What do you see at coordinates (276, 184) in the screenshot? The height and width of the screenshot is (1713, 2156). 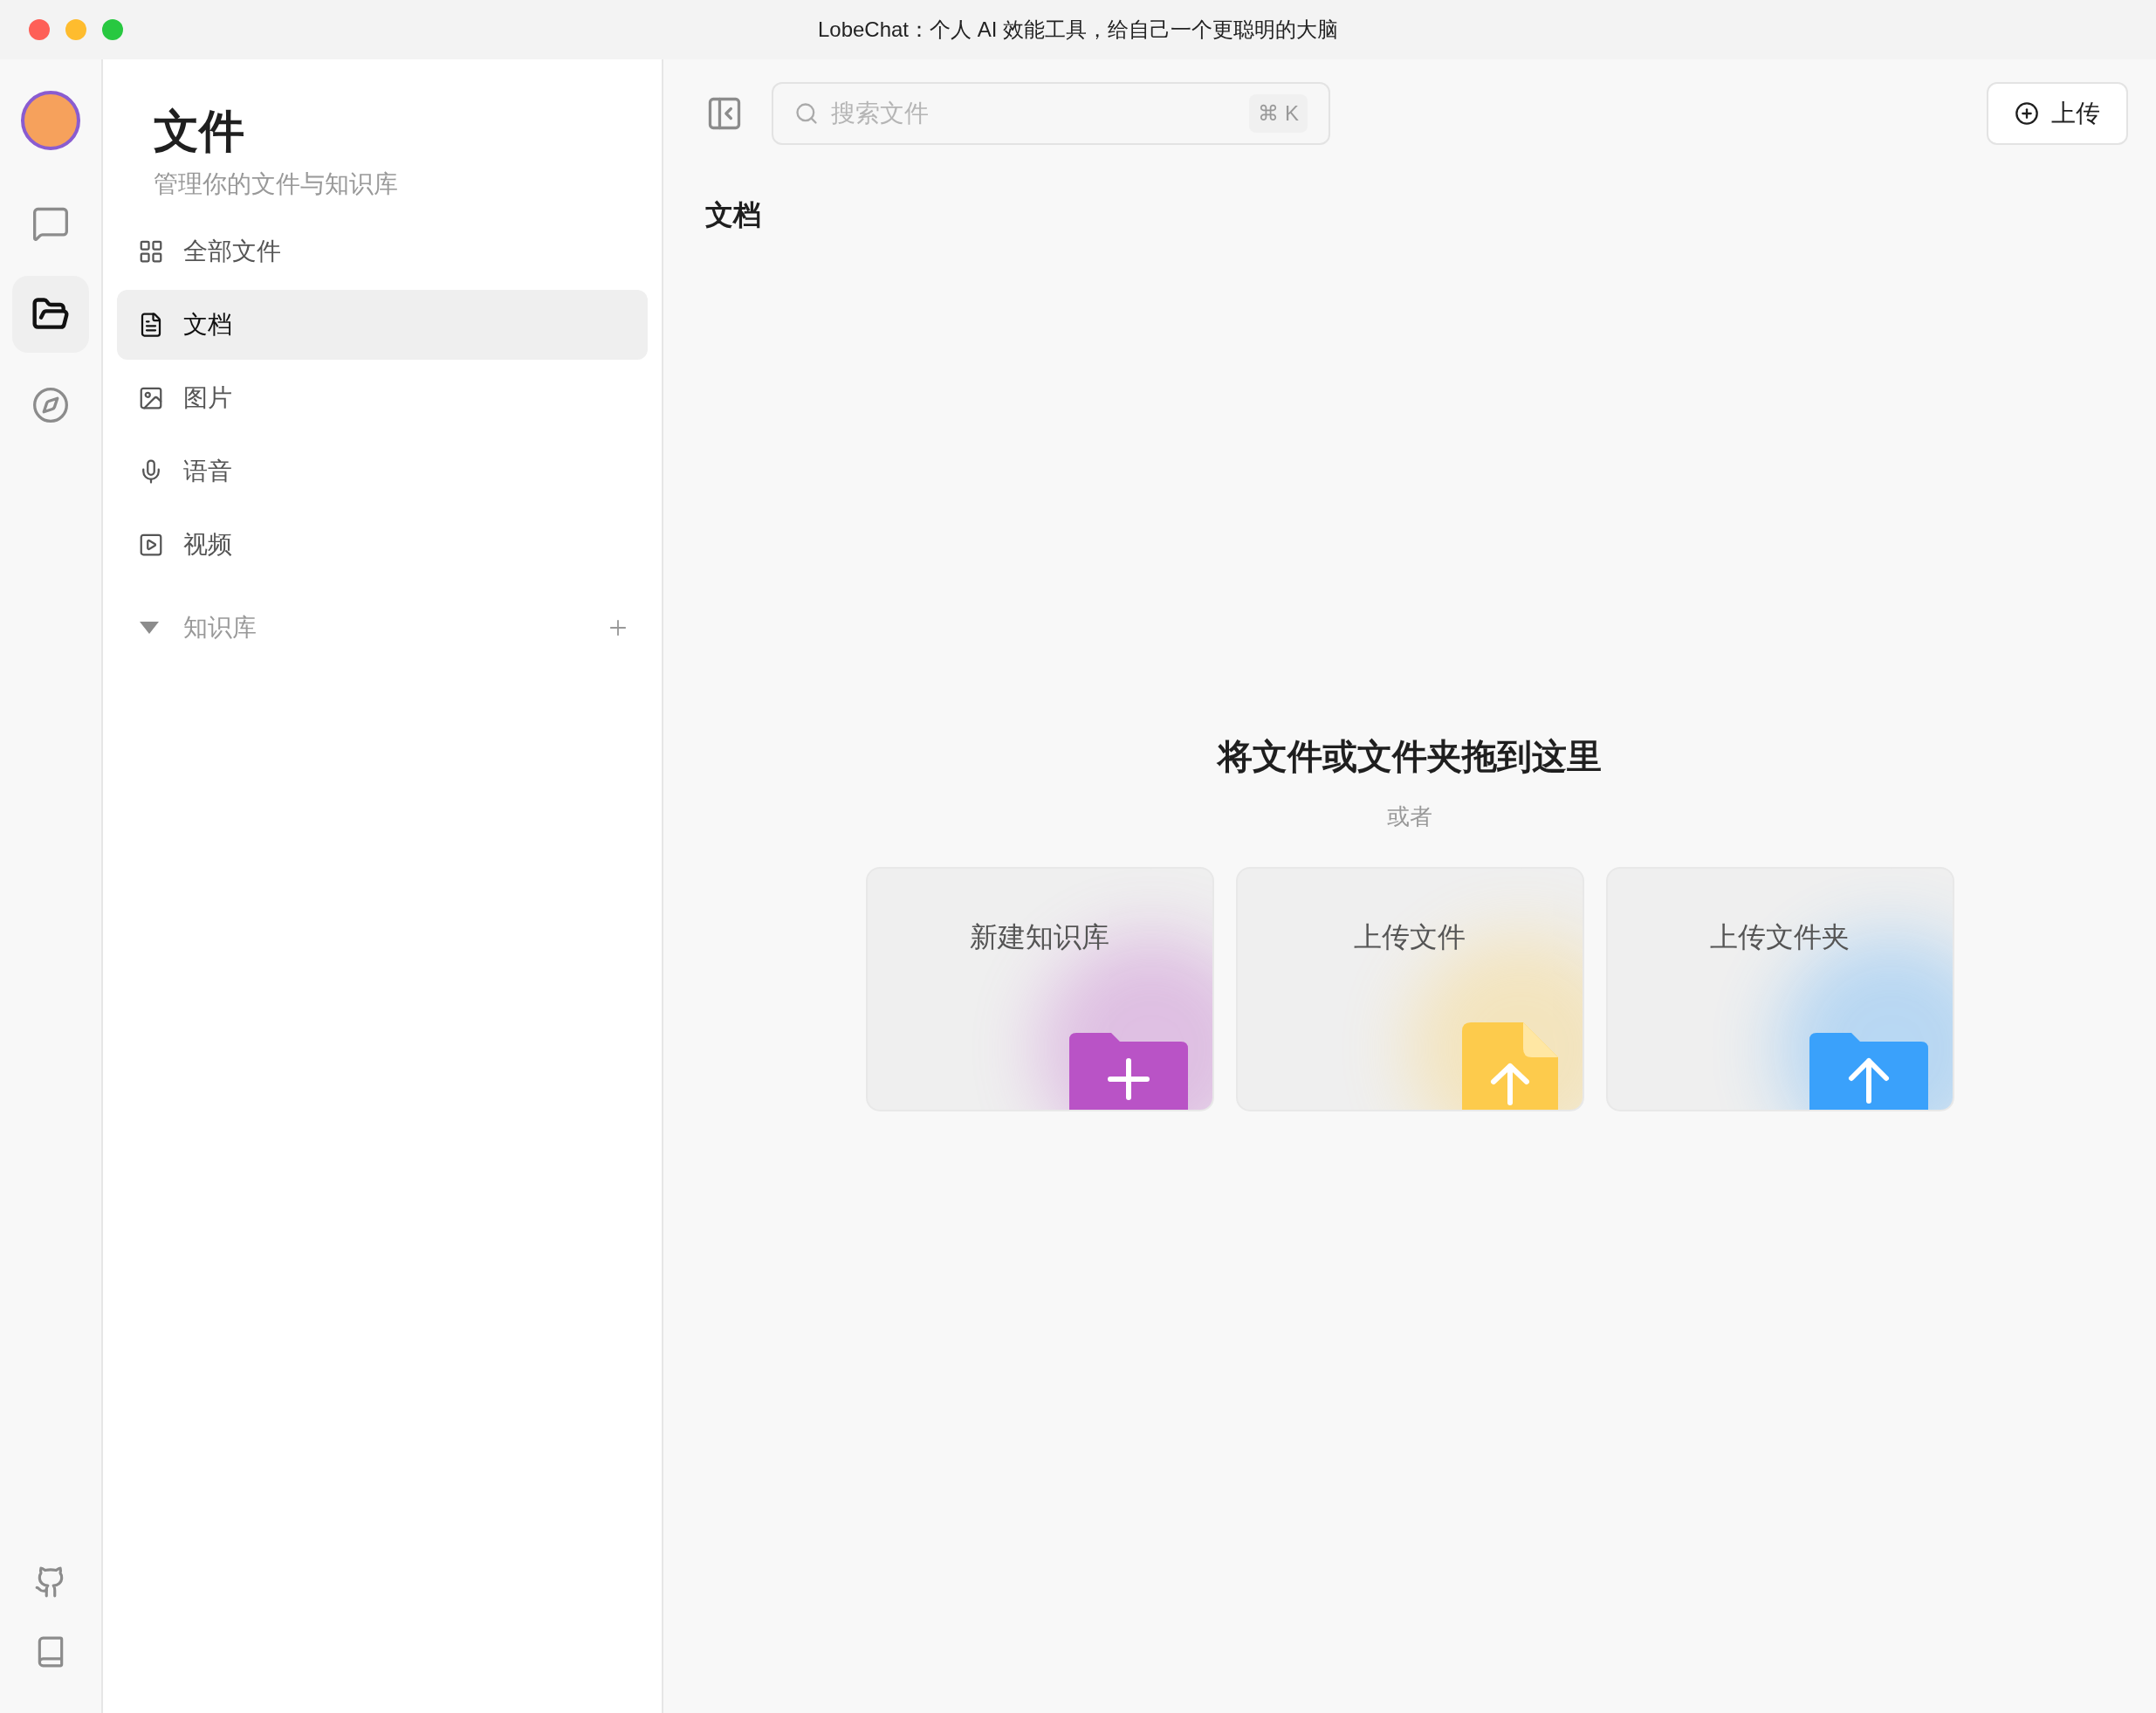 I see `sidebar-subtitle: 管理你的文件与知识库` at bounding box center [276, 184].